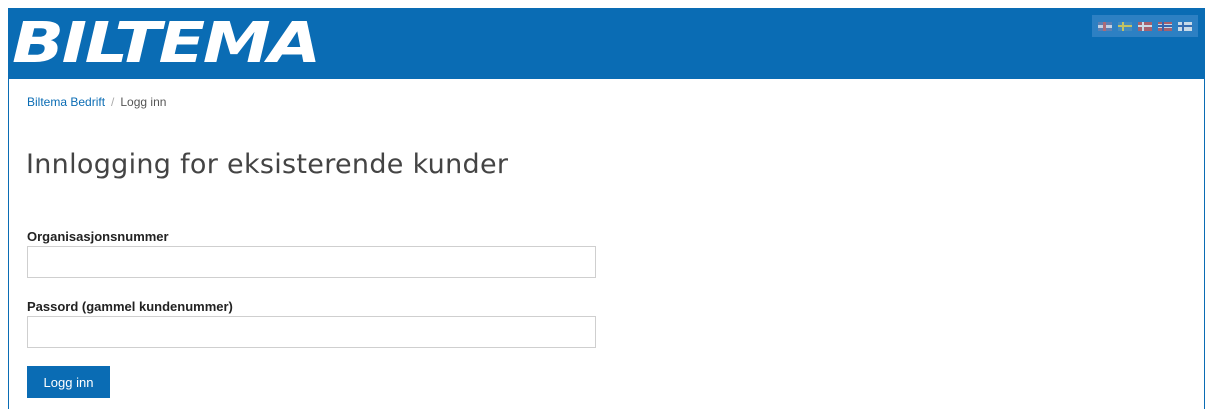 The image size is (1213, 409). Describe the element at coordinates (267, 164) in the screenshot. I see `page-title: Innlogging for eksisterende kunder` at that location.